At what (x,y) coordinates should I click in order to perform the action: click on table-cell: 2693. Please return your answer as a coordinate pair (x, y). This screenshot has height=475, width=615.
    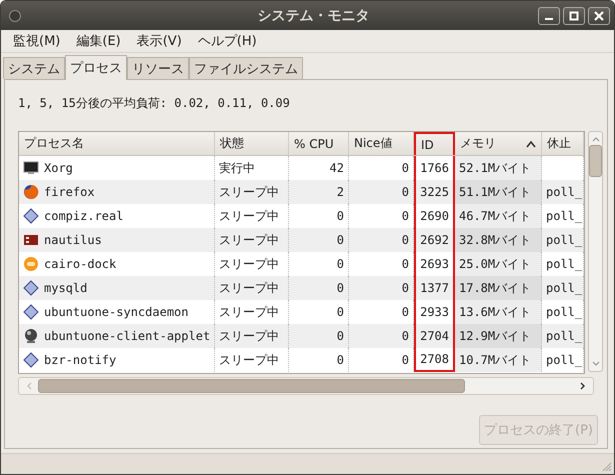
    Looking at the image, I should click on (434, 264).